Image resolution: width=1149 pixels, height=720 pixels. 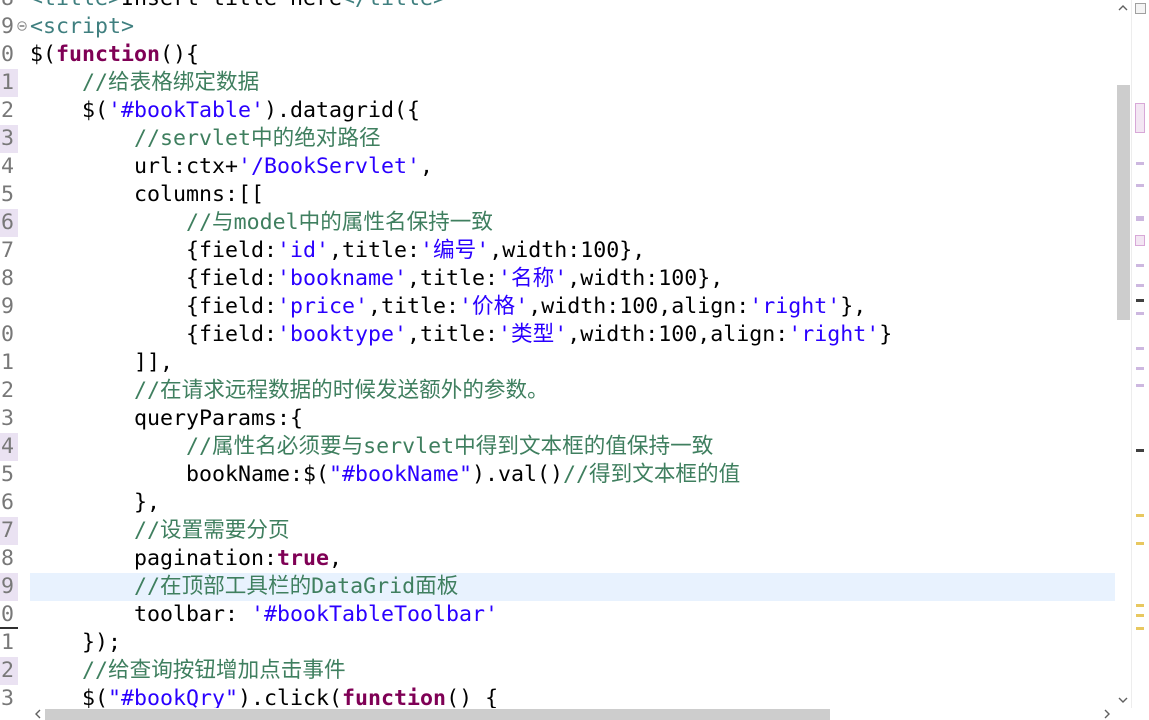 What do you see at coordinates (261, 223) in the screenshot?
I see `code-text: //与model中的属性名保持一致` at bounding box center [261, 223].